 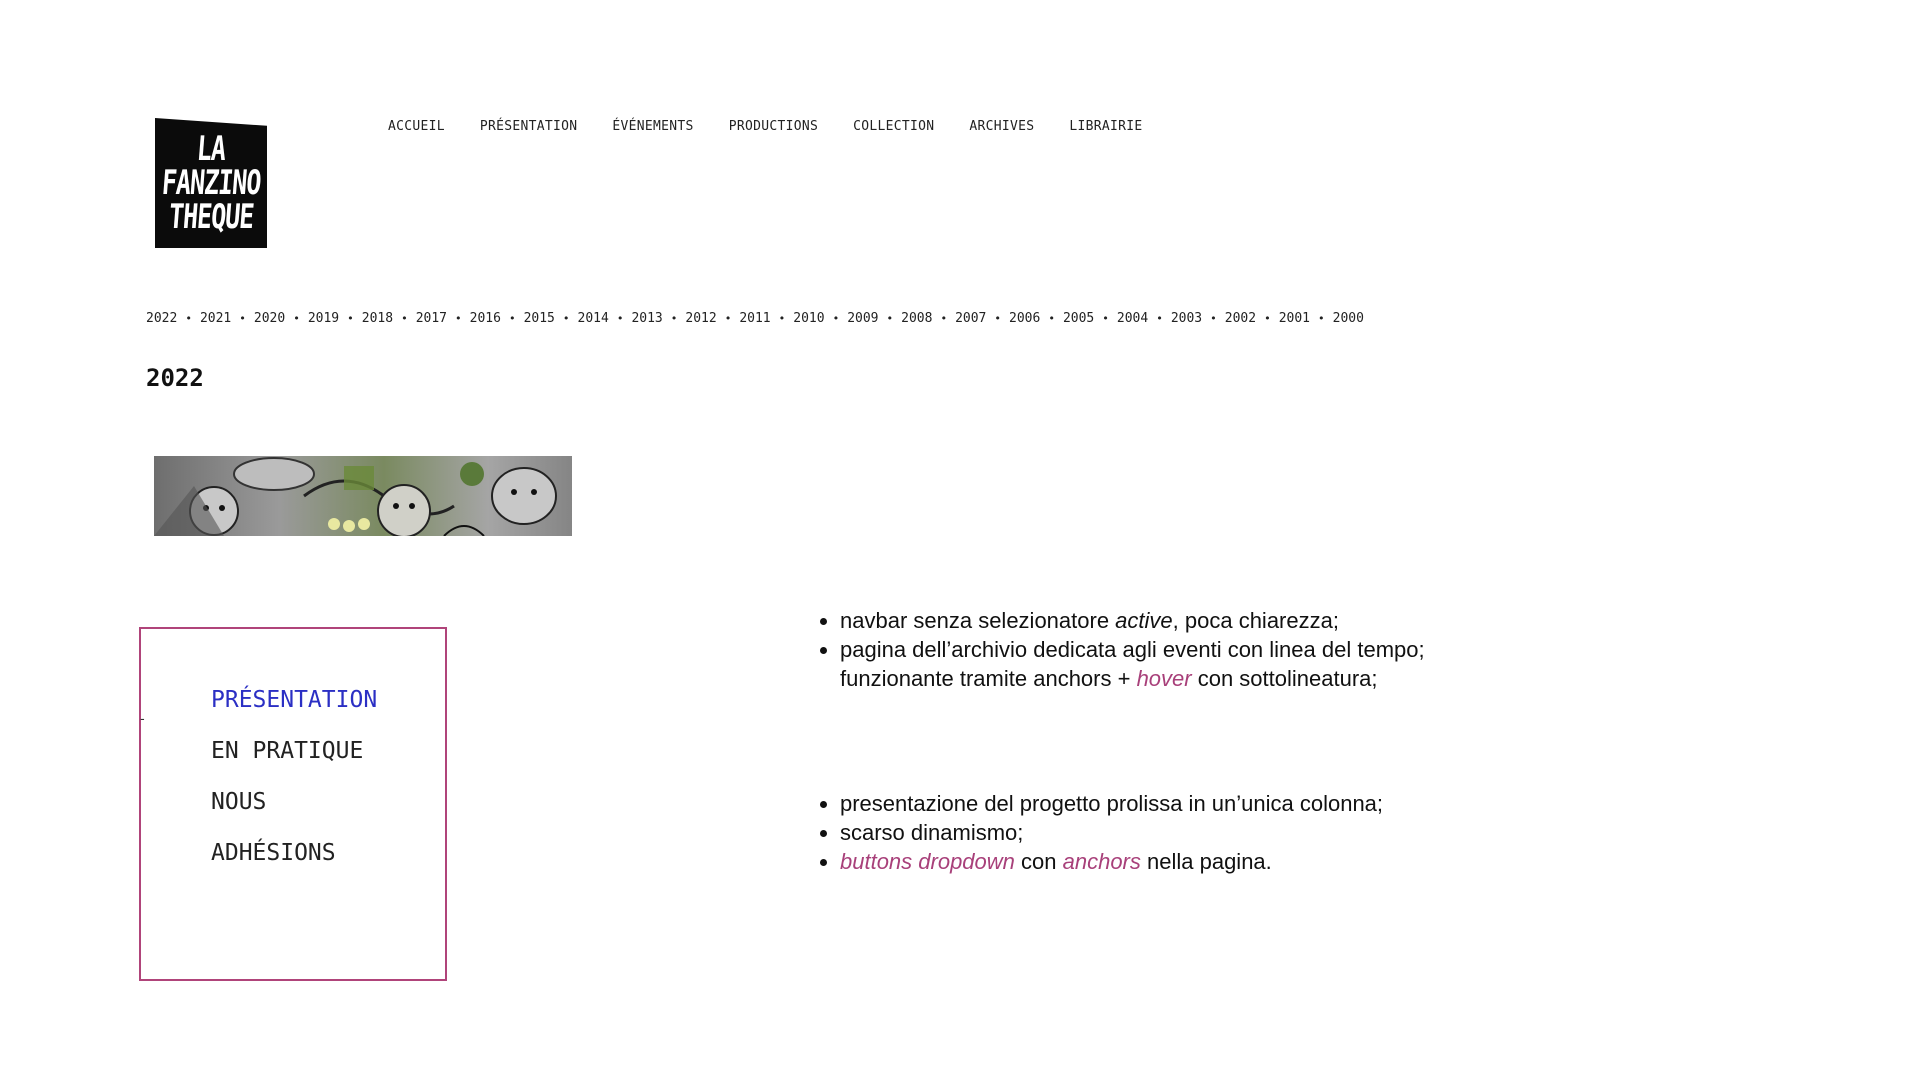 What do you see at coordinates (294, 865) in the screenshot?
I see `submenu-item-adhesions: ADHÉSIONS` at bounding box center [294, 865].